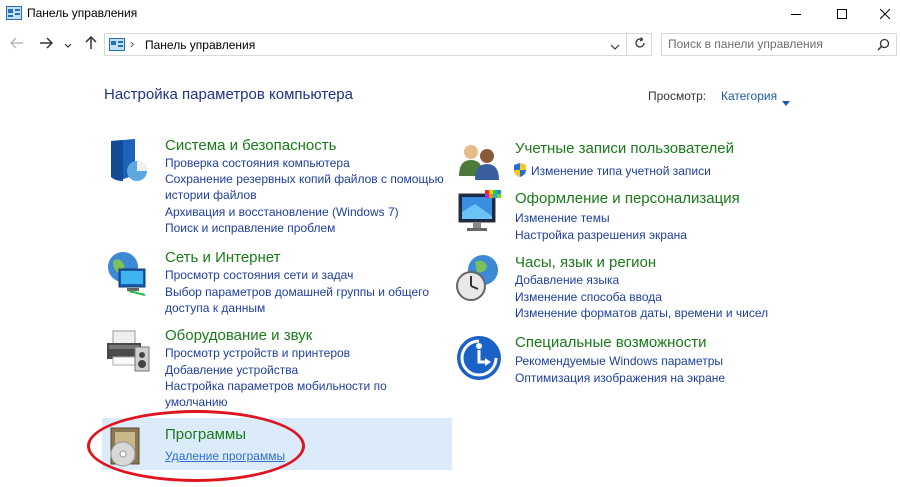 The height and width of the screenshot is (487, 900). I want to click on category-title: Система и безопасность, so click(250, 145).